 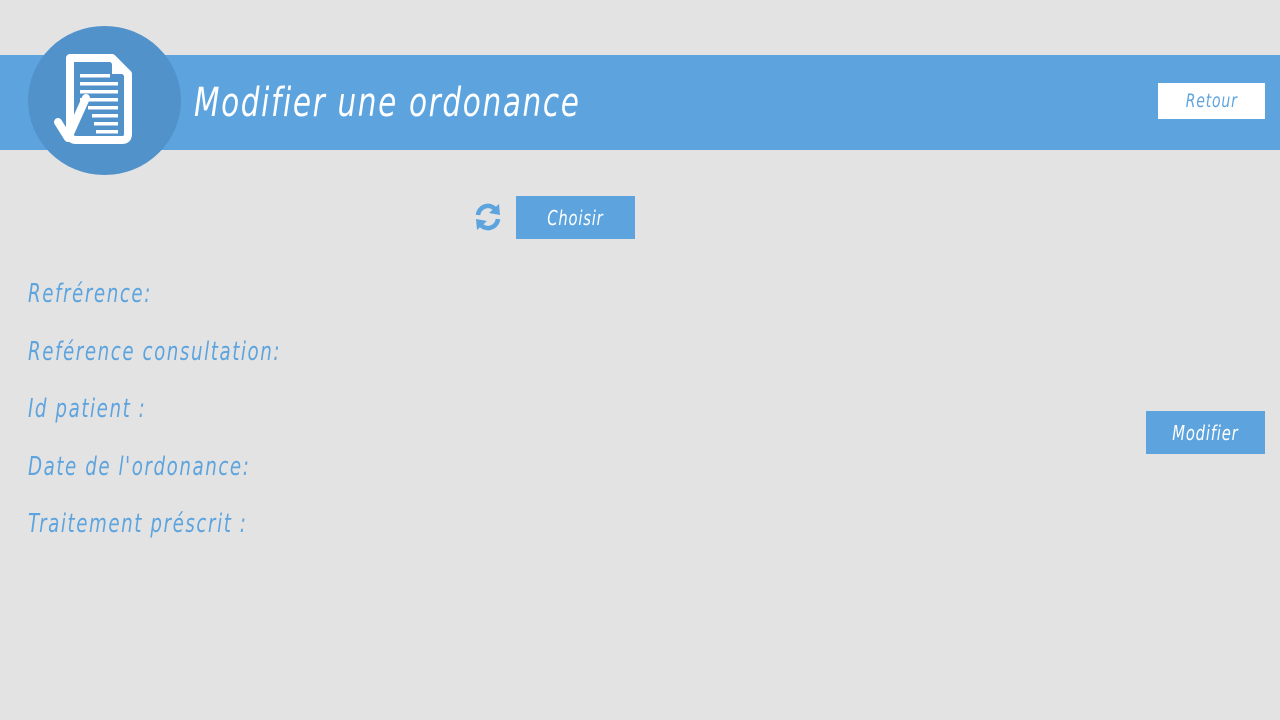 I want to click on patient-id-label: Id patient :, so click(x=87, y=409).